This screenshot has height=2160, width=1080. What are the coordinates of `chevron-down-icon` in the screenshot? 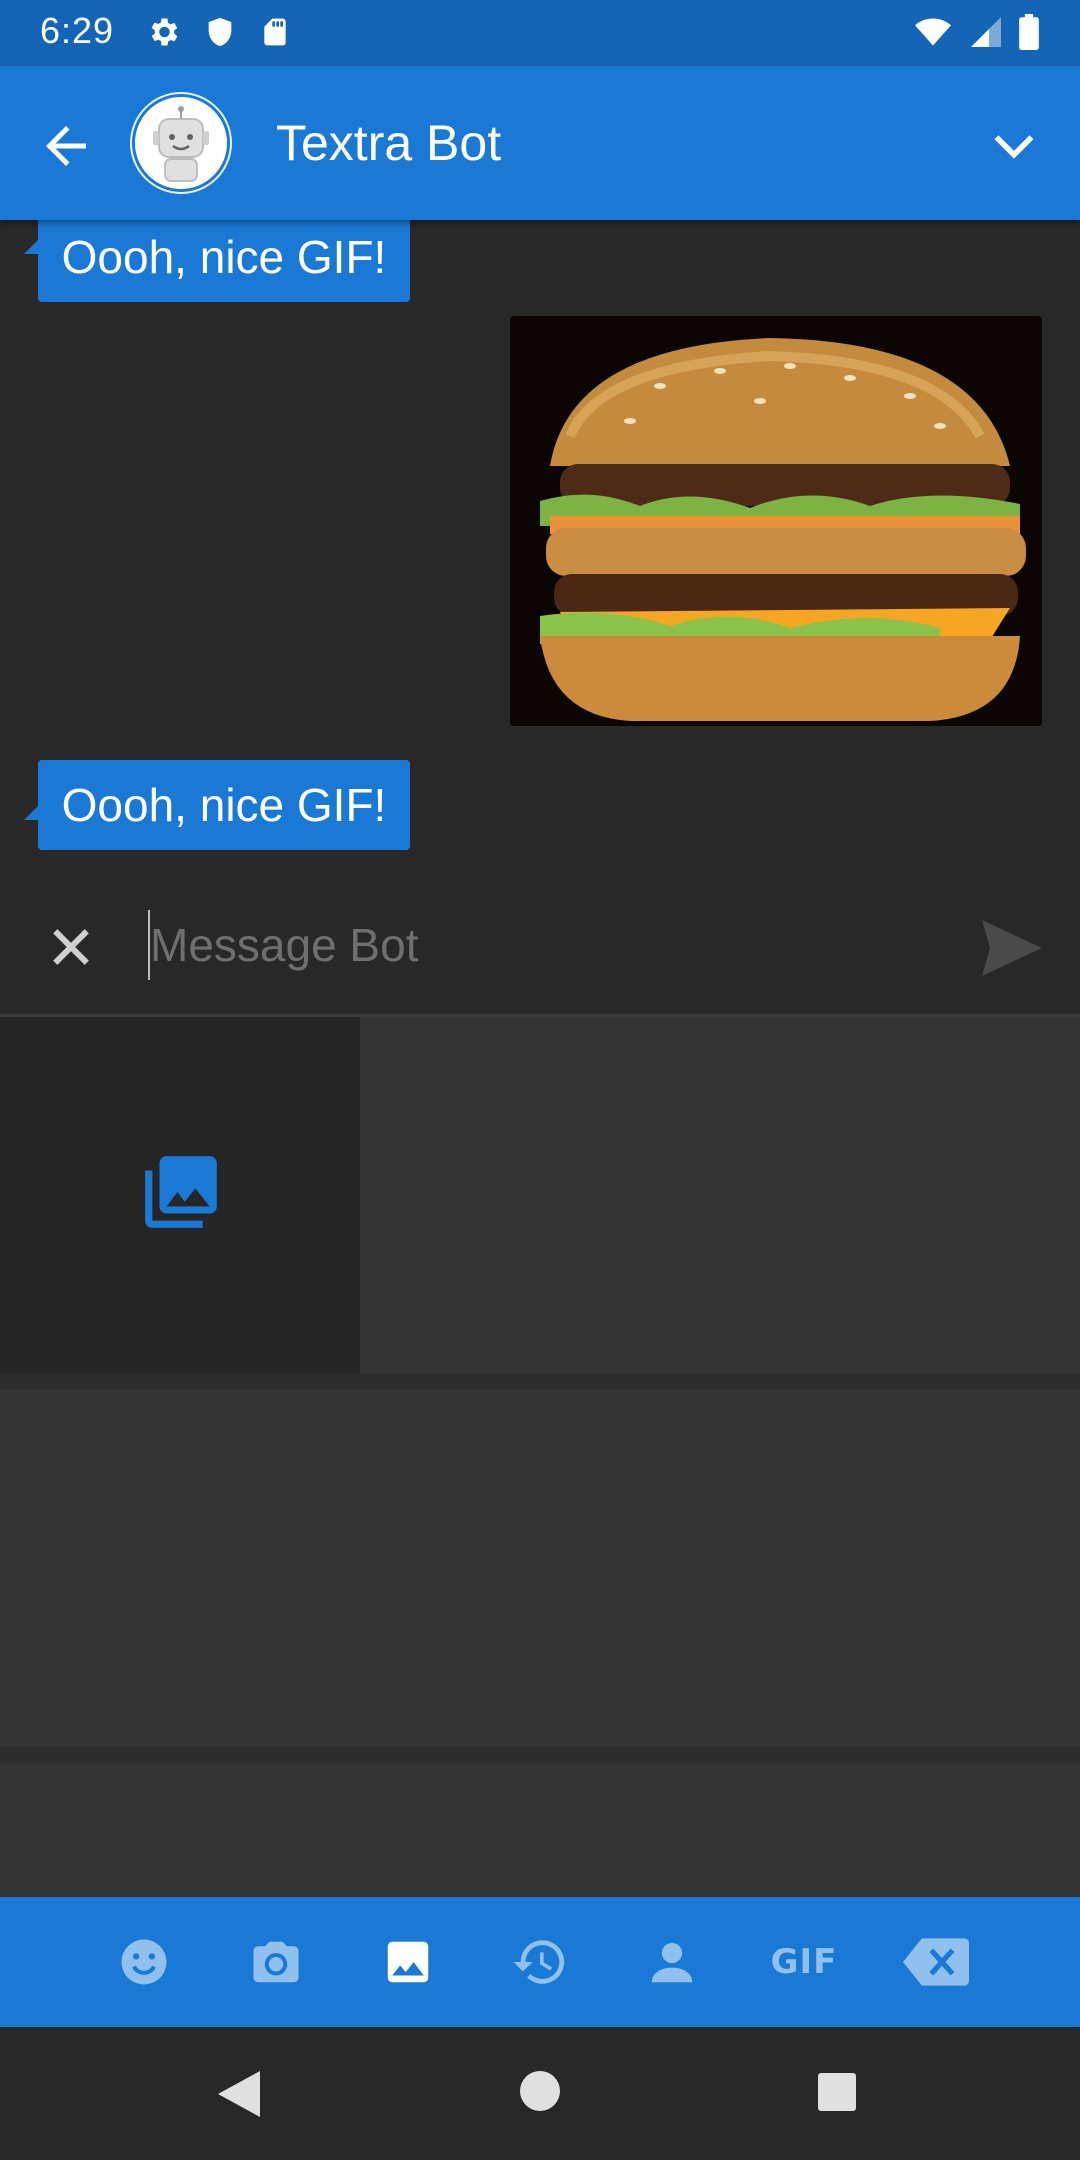 It's located at (1014, 147).